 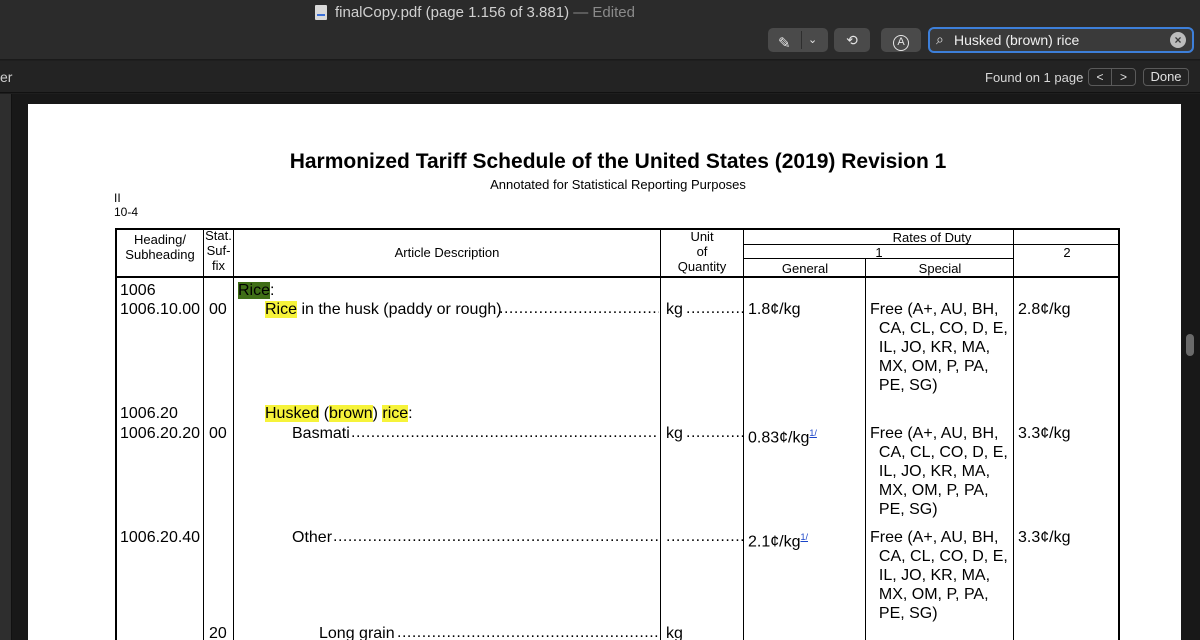 What do you see at coordinates (600, 77) in the screenshot?
I see `find-results-bar: er Found on 1 page < > Done` at bounding box center [600, 77].